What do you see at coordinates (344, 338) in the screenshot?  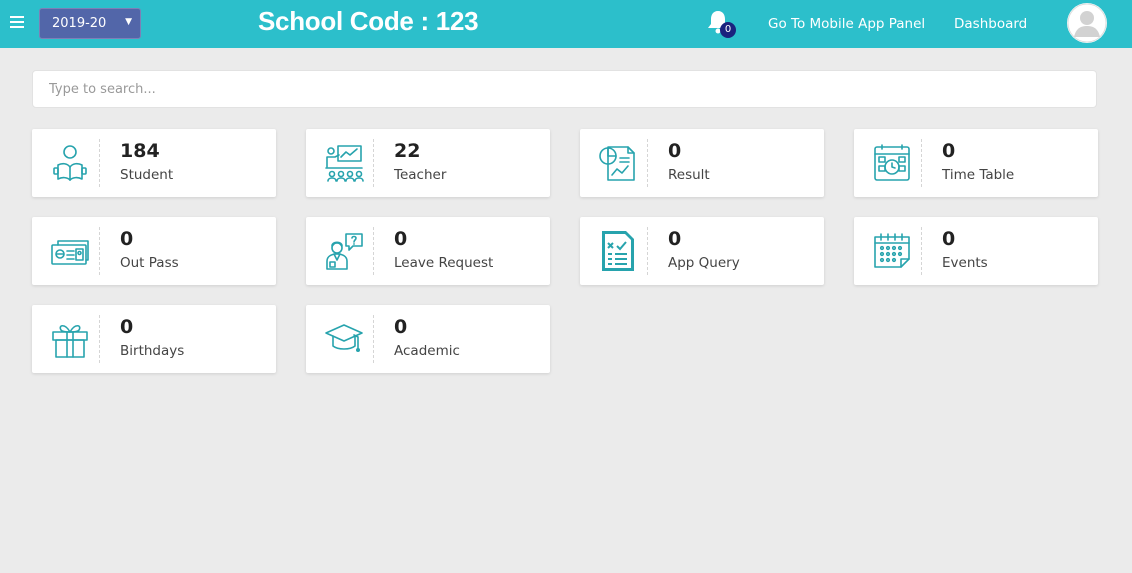 I see `graduation-cap-icon` at bounding box center [344, 338].